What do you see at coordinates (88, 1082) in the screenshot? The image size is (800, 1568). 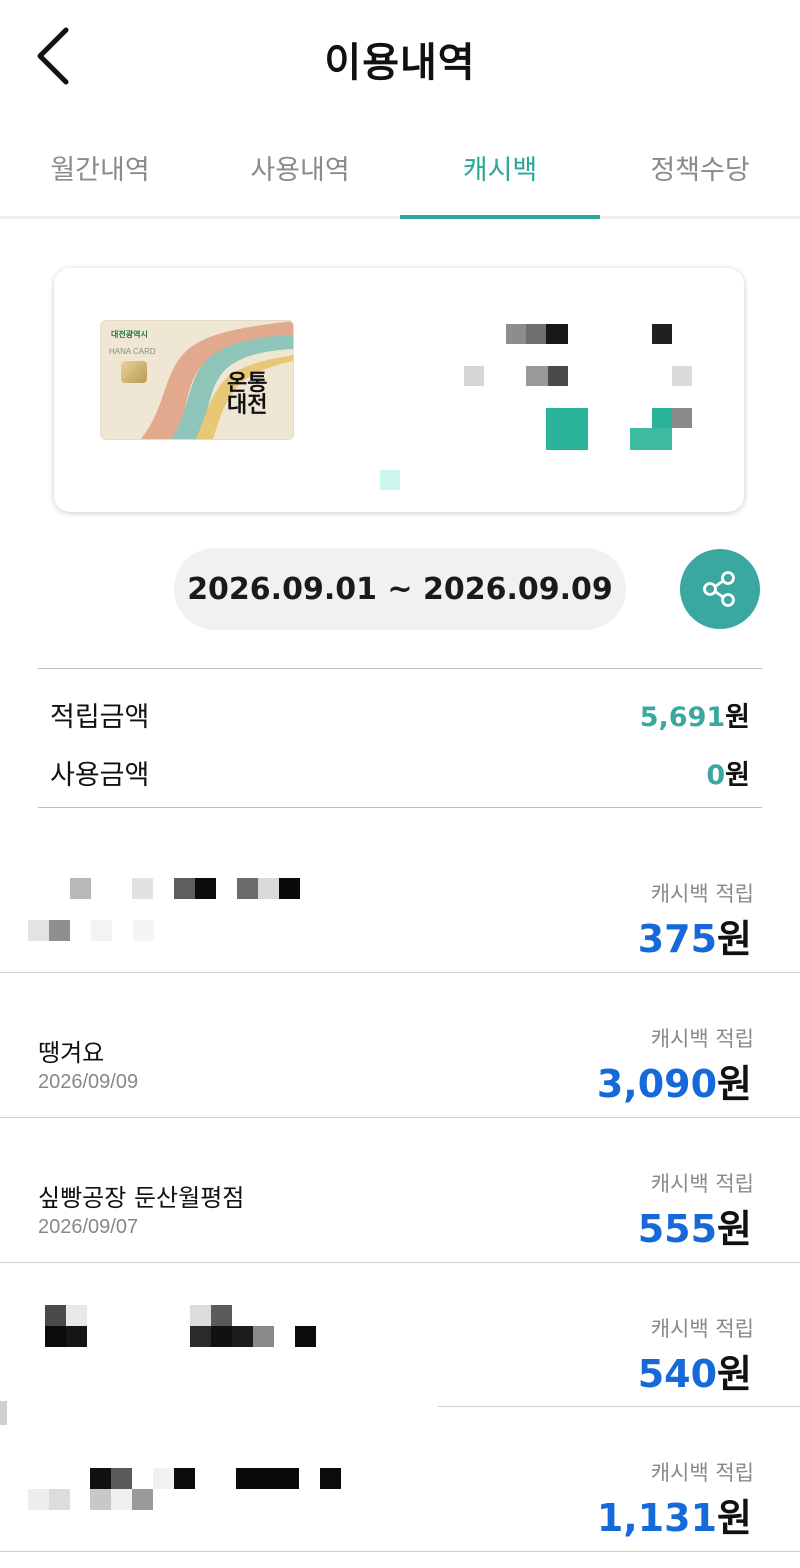 I see `transaction-date: 2026/09/09` at bounding box center [88, 1082].